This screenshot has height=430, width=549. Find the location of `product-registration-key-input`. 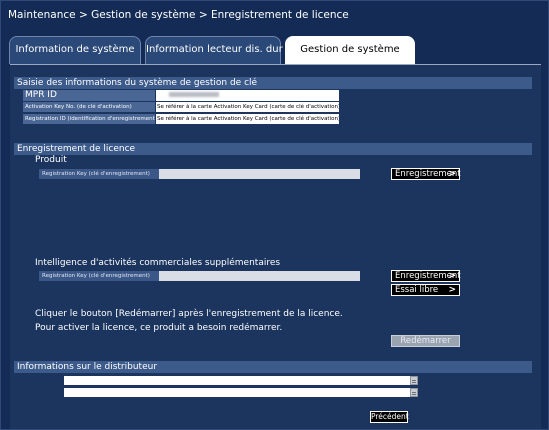

product-registration-key-input is located at coordinates (259, 174).